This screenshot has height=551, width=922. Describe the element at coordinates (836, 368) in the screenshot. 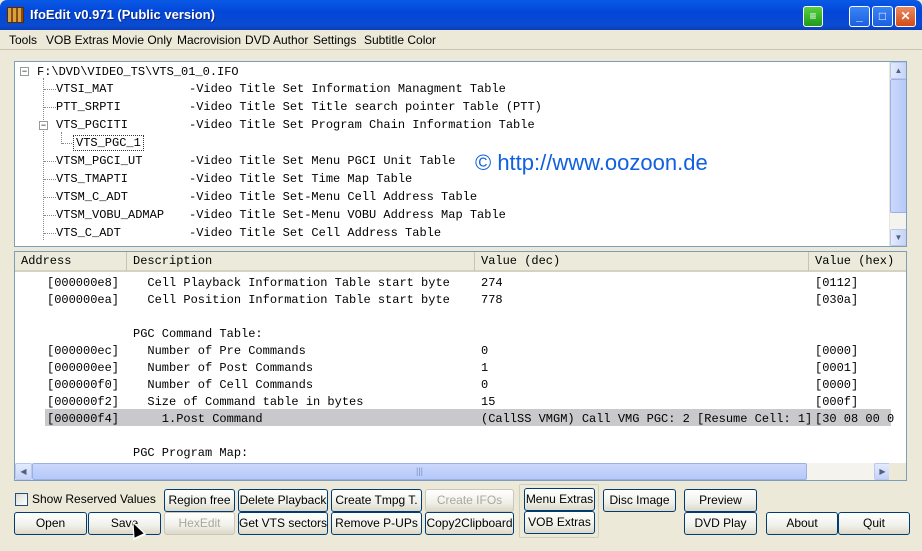

I see `cell-value-hex: [0001]` at that location.